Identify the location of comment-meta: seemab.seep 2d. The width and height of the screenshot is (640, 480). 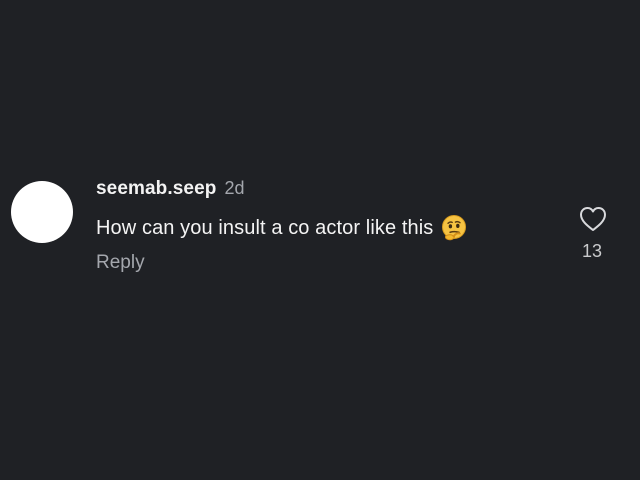
(170, 189).